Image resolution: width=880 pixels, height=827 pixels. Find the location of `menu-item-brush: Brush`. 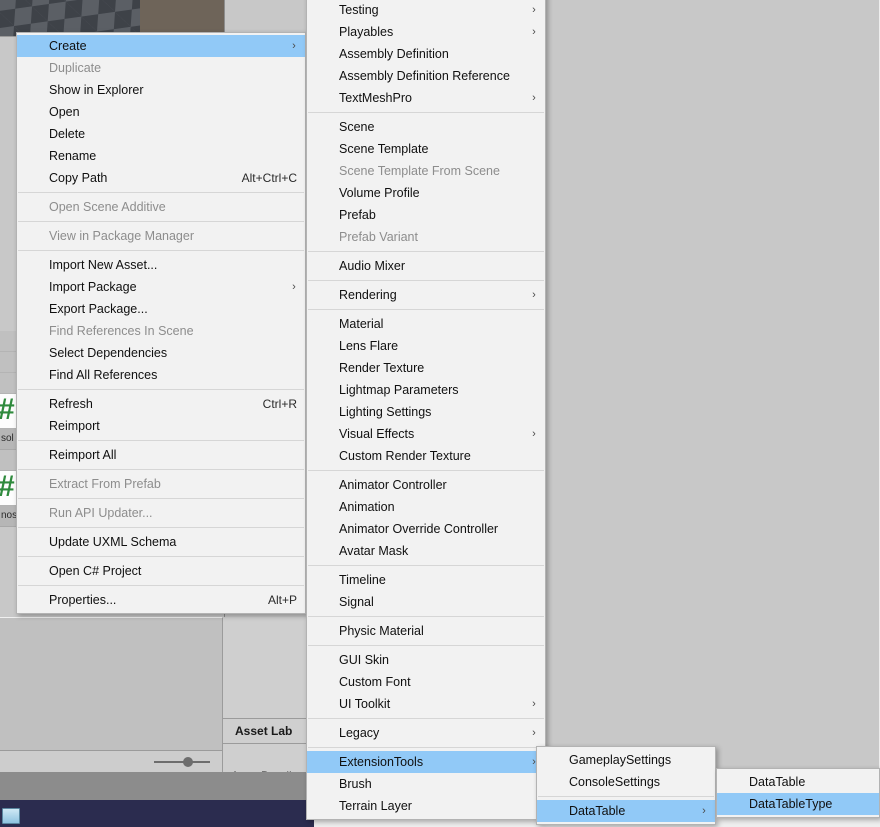

menu-item-brush: Brush is located at coordinates (426, 784).